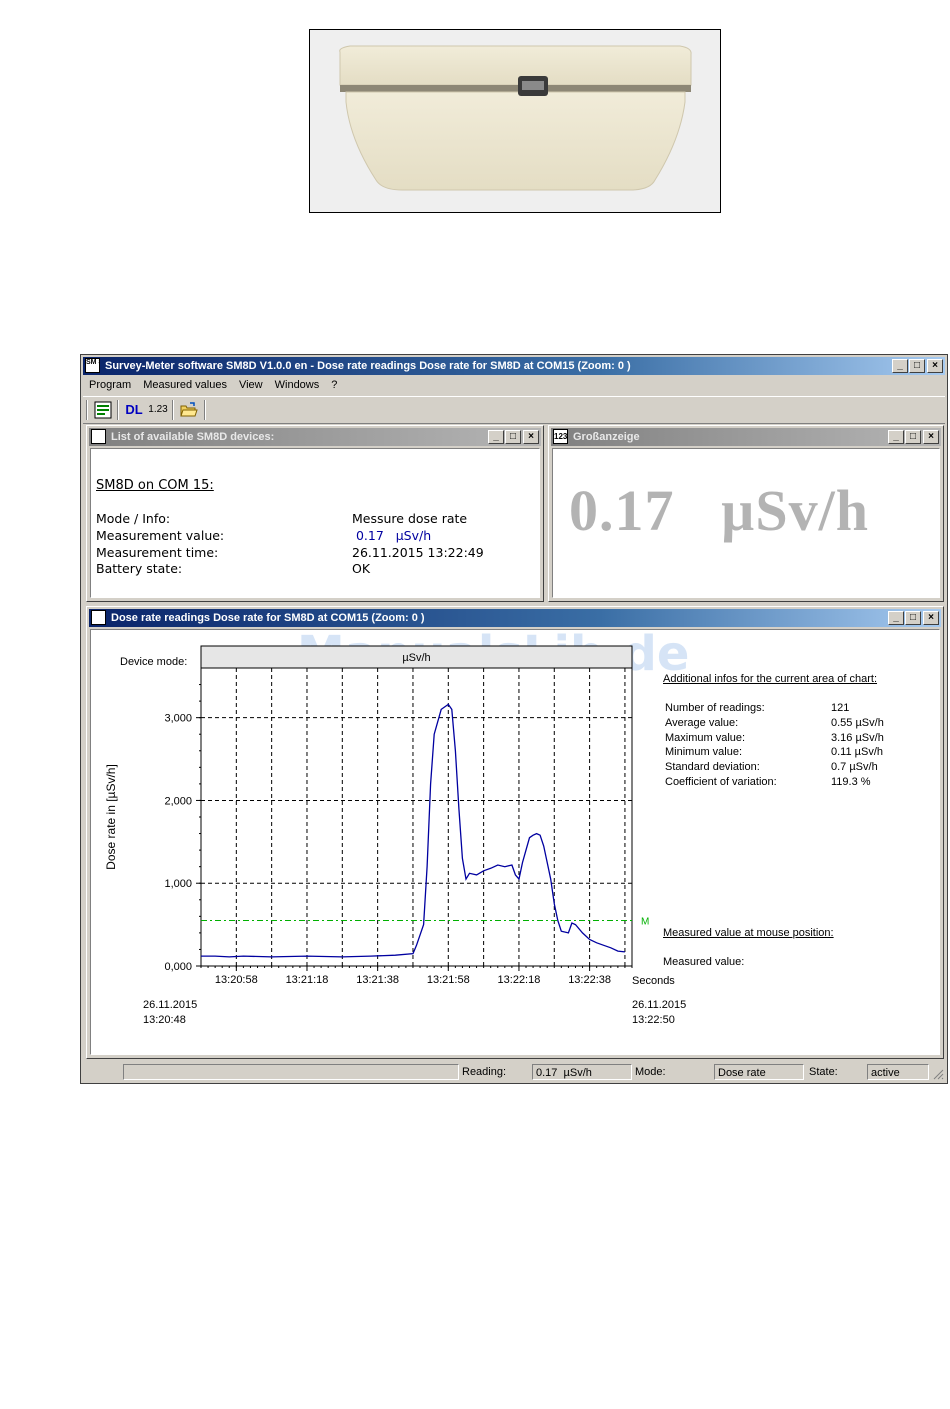 This screenshot has width=950, height=1409. Describe the element at coordinates (410, 518) in the screenshot. I see `mode-info-value: Messure dose rate` at that location.